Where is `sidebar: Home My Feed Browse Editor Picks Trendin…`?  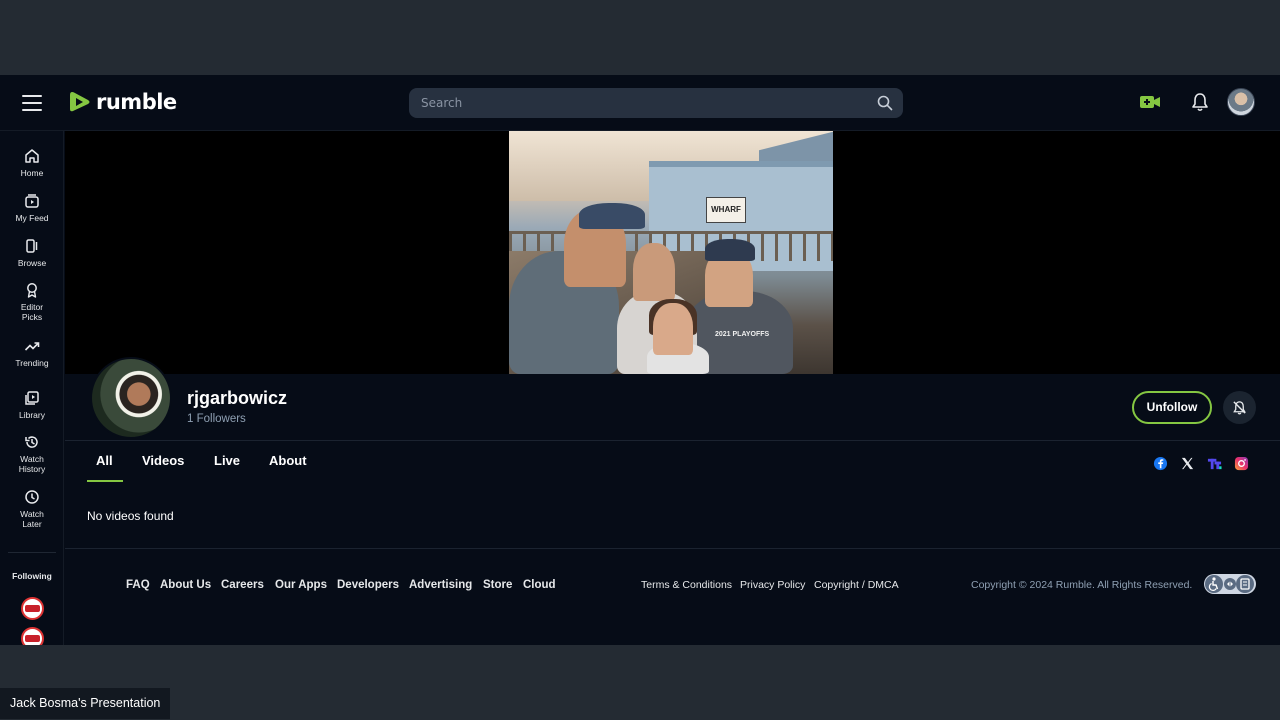
sidebar: Home My Feed Browse Editor Picks Trendin… is located at coordinates (32, 388).